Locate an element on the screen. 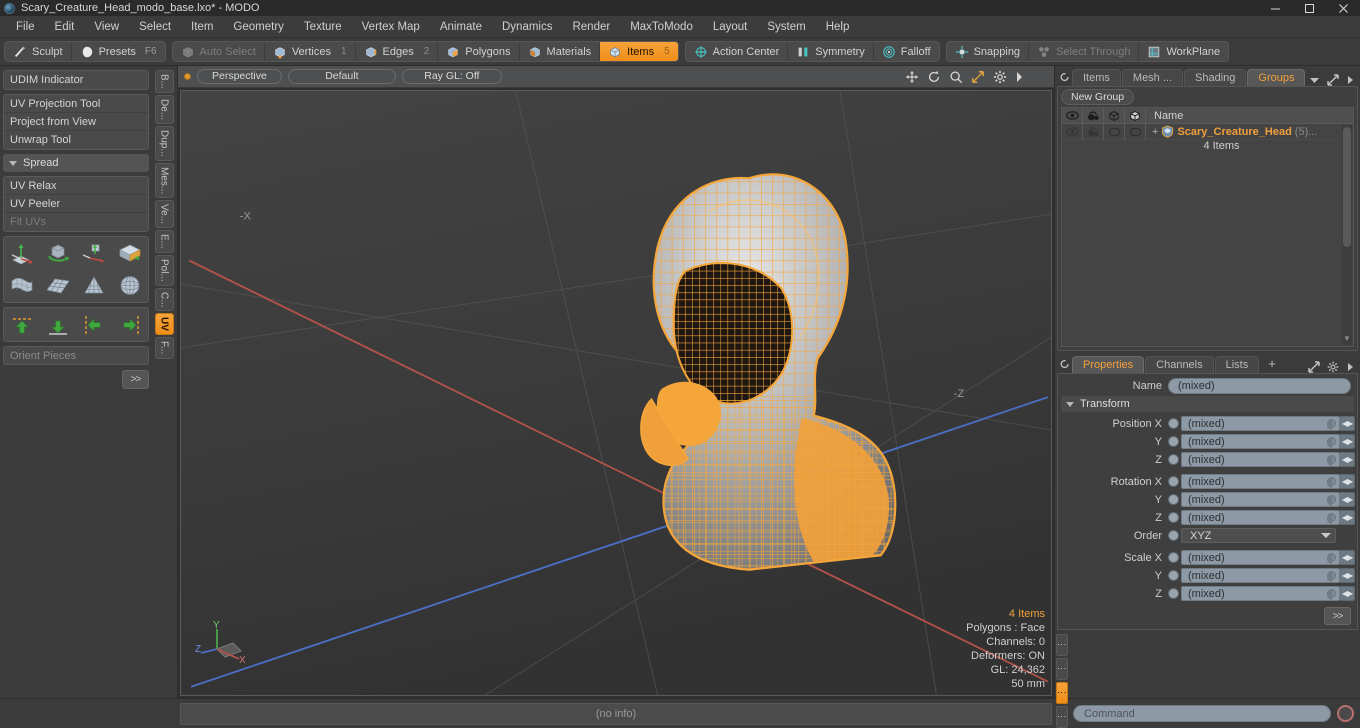 This screenshot has height=728, width=1360. tab-channels: Channels is located at coordinates (1179, 364).